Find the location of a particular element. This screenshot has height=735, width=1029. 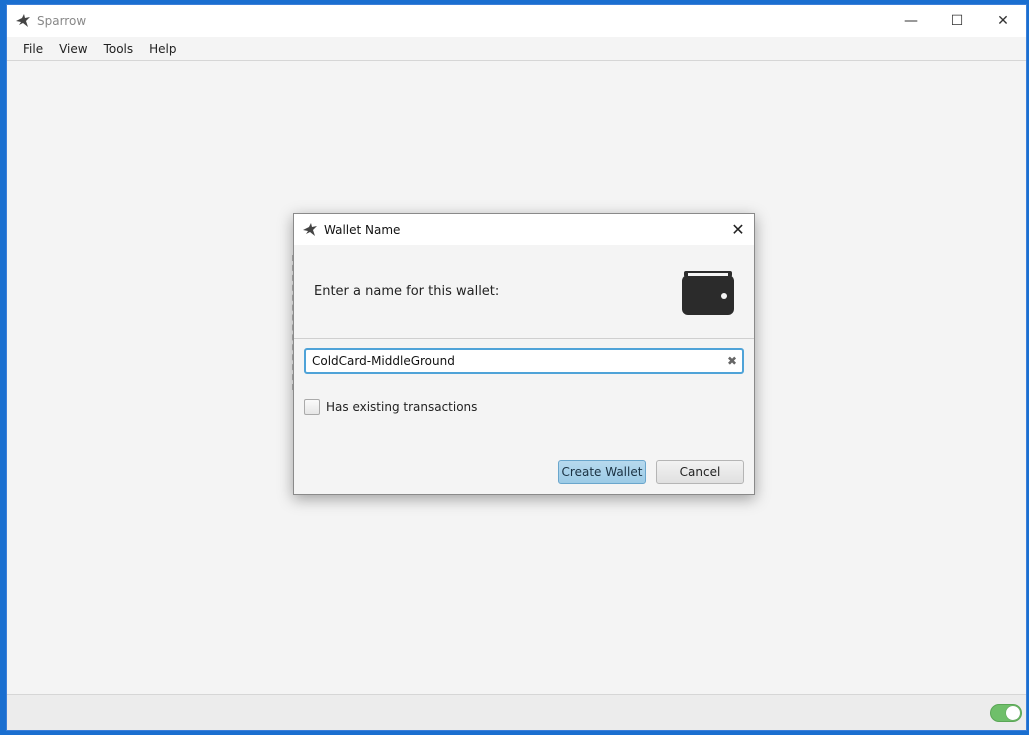

window-controls: — ☐ ✕ is located at coordinates (957, 21).